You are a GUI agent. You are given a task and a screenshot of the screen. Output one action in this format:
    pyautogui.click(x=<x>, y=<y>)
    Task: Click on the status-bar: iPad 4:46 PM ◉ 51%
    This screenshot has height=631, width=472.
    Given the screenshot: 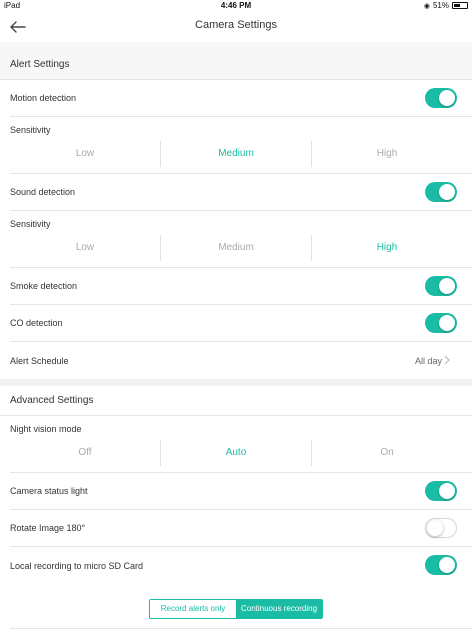 What is the action you would take?
    pyautogui.click(x=236, y=6)
    